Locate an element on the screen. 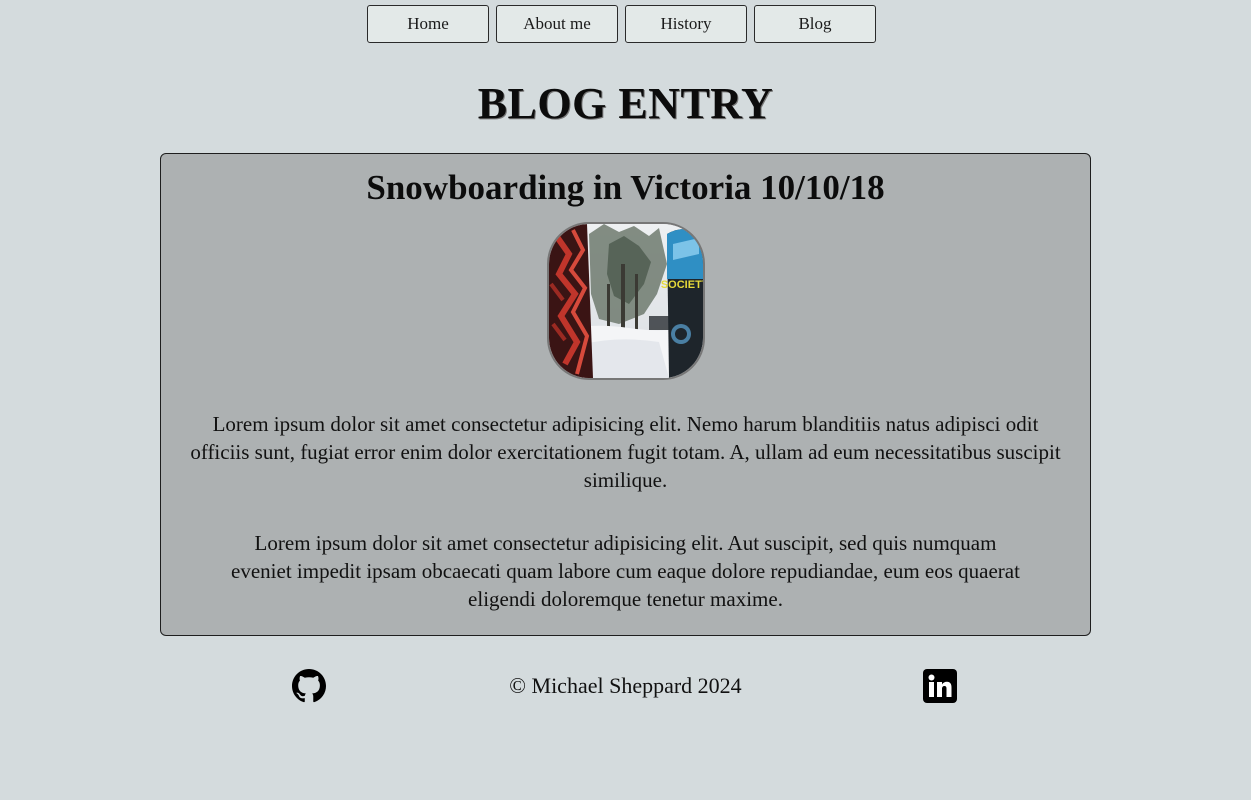 This screenshot has height=800, width=1251. board-society-text: SOCIETY is located at coordinates (682, 285).